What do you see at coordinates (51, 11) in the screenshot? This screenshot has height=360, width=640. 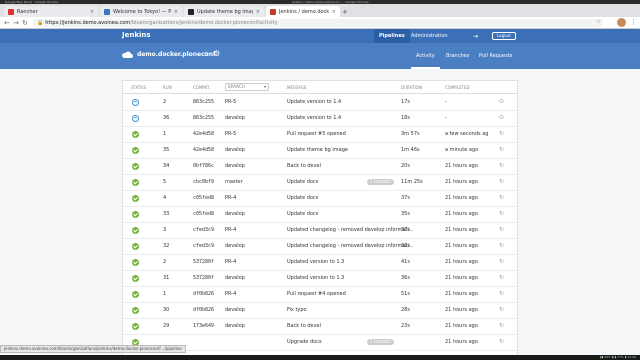 I see `browser-tab-rancher: Rancher ×` at bounding box center [51, 11].